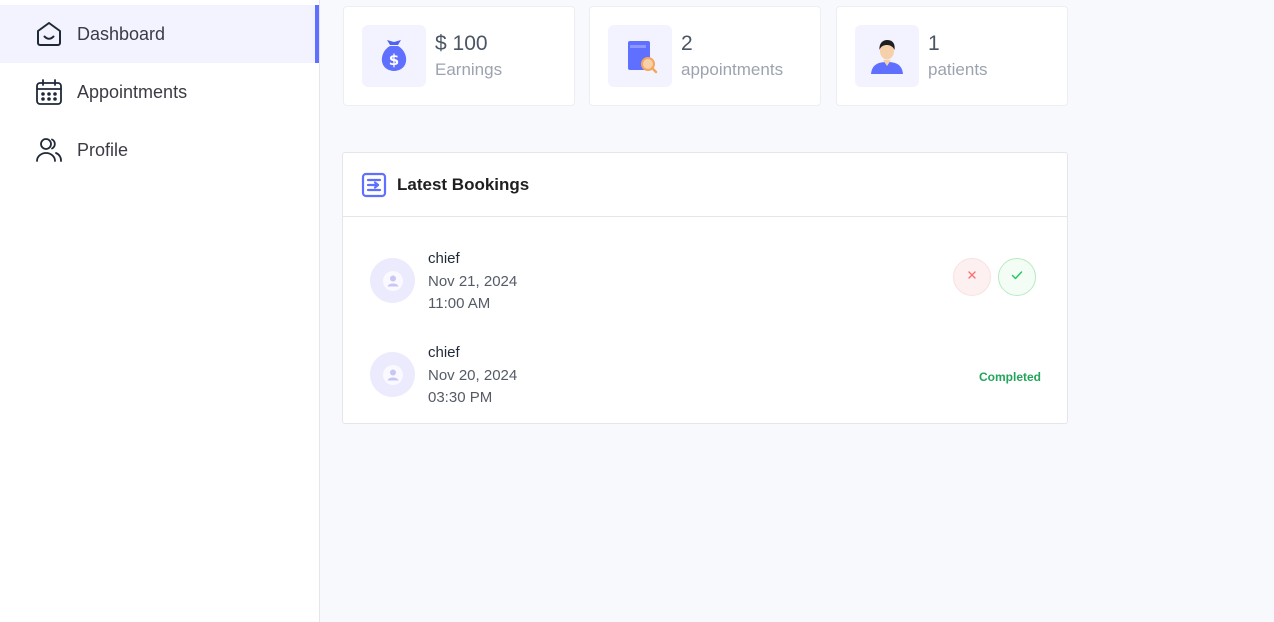  I want to click on earnings-value: $ 100, so click(461, 43).